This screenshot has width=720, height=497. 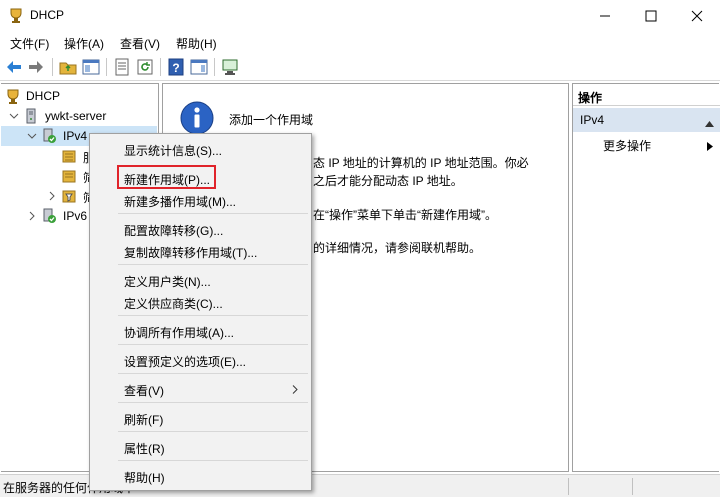 What do you see at coordinates (627, 145) in the screenshot?
I see `more-actions-link: 更多操作` at bounding box center [627, 145].